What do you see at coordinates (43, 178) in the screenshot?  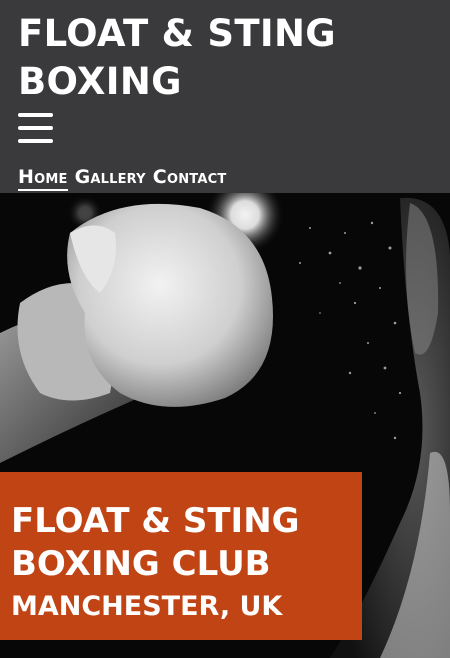 I see `nav-link-home: Home` at bounding box center [43, 178].